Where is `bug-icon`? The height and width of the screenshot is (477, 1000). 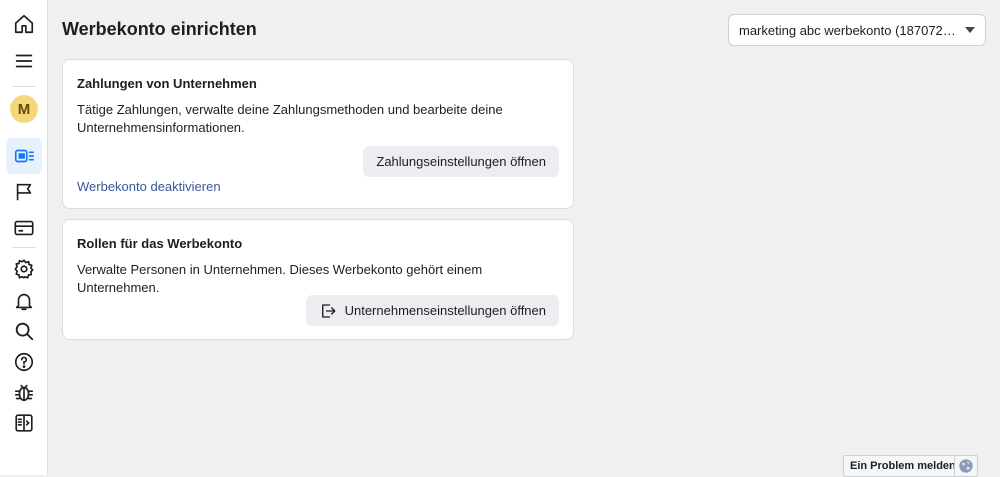
bug-icon is located at coordinates (24, 393).